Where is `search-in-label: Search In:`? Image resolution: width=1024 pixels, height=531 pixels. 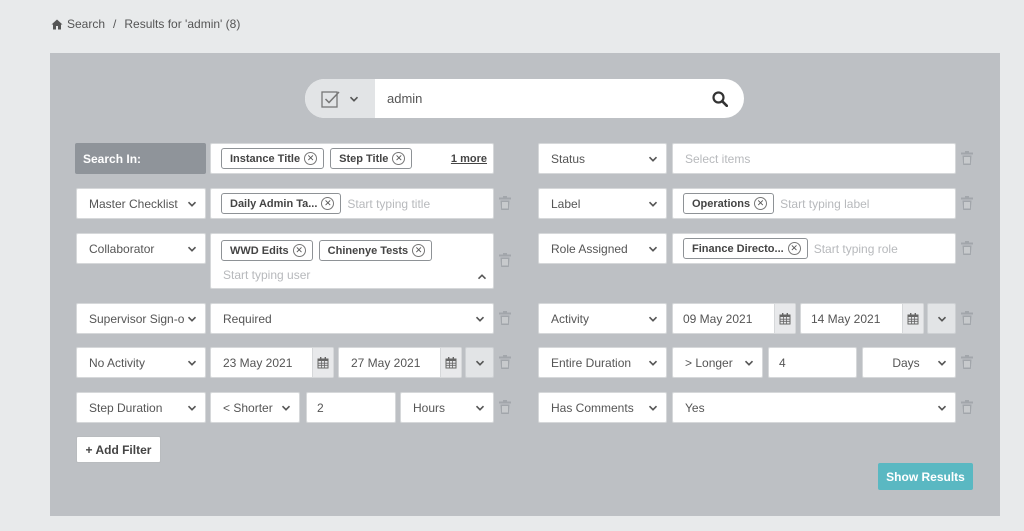 search-in-label: Search In: is located at coordinates (140, 158).